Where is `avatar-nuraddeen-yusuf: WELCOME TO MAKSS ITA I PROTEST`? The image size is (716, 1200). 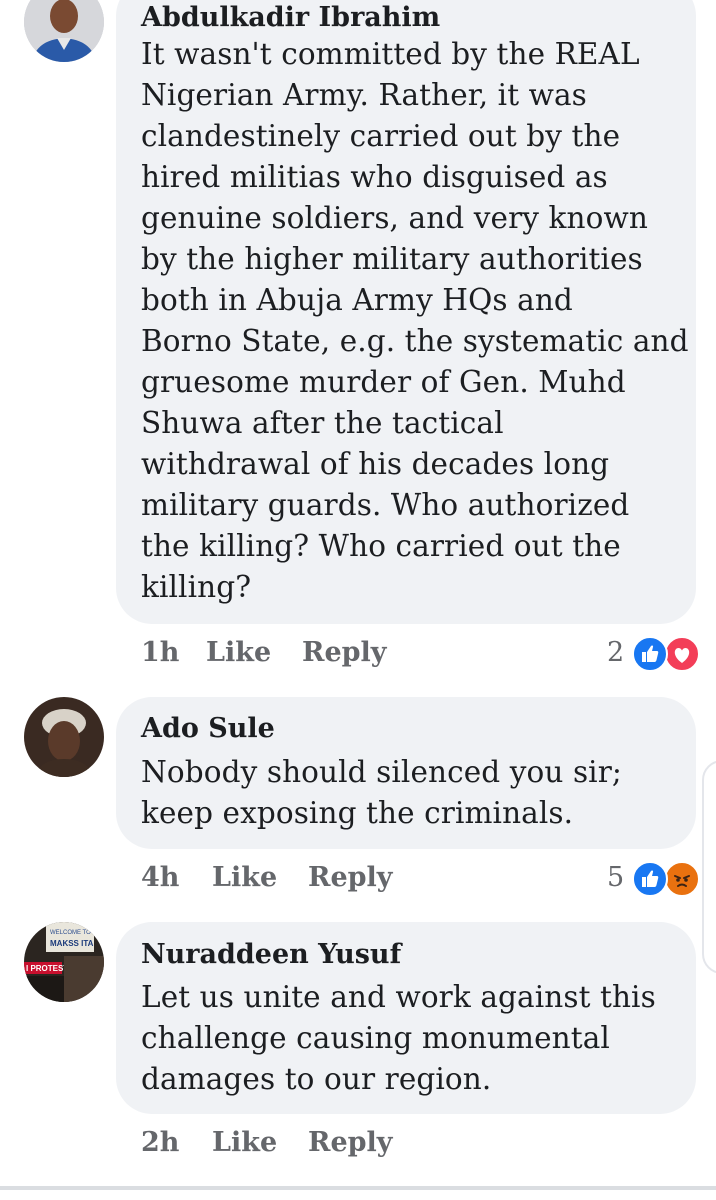 avatar-nuraddeen-yusuf: WELCOME TO MAKSS ITA I PROTEST is located at coordinates (64, 962).